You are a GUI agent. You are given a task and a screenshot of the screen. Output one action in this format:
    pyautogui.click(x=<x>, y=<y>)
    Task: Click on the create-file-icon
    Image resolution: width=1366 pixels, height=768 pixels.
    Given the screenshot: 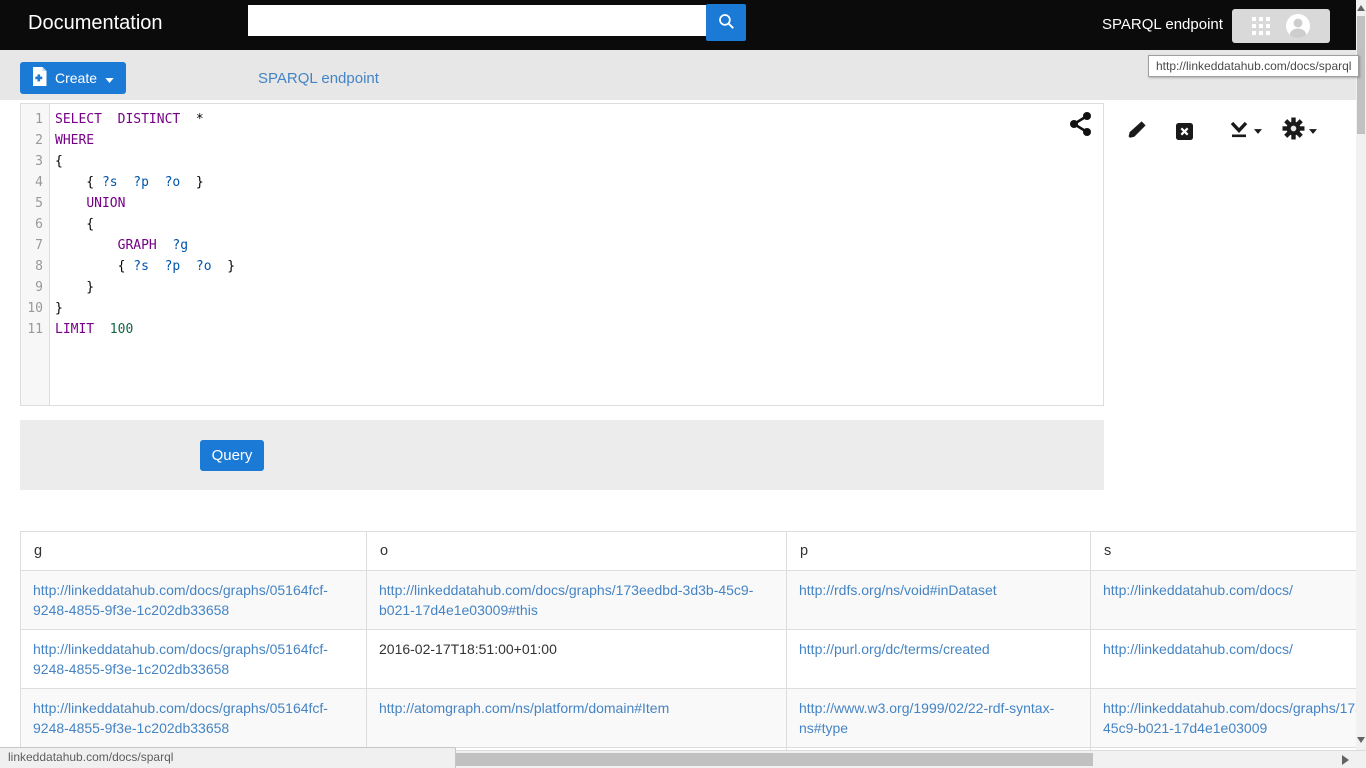 What is the action you would take?
    pyautogui.click(x=39, y=78)
    